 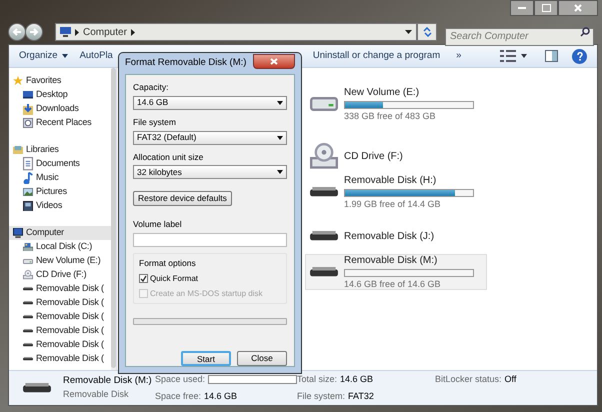 I want to click on back-arrow-icon, so click(x=17, y=32).